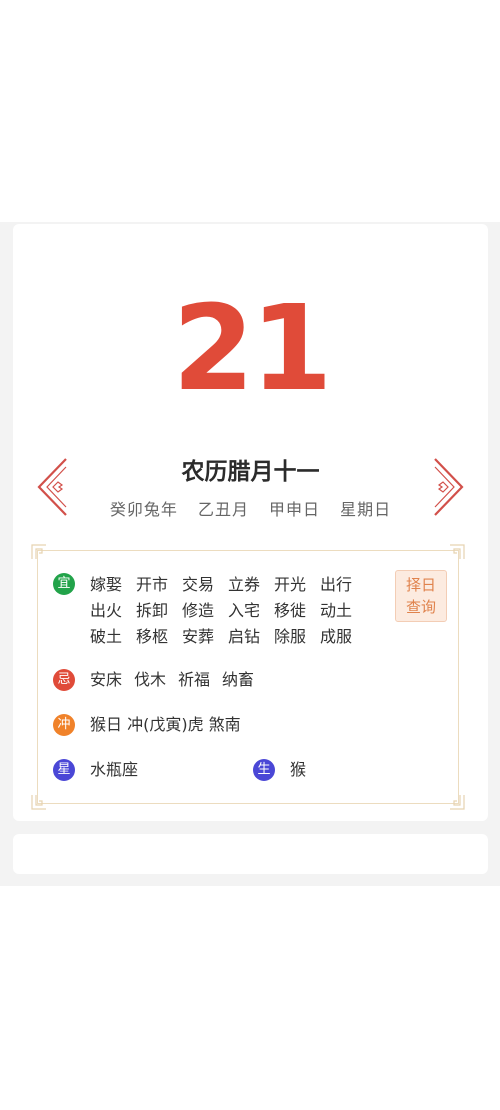  What do you see at coordinates (238, 679) in the screenshot?
I see `ji-item: 纳畜` at bounding box center [238, 679].